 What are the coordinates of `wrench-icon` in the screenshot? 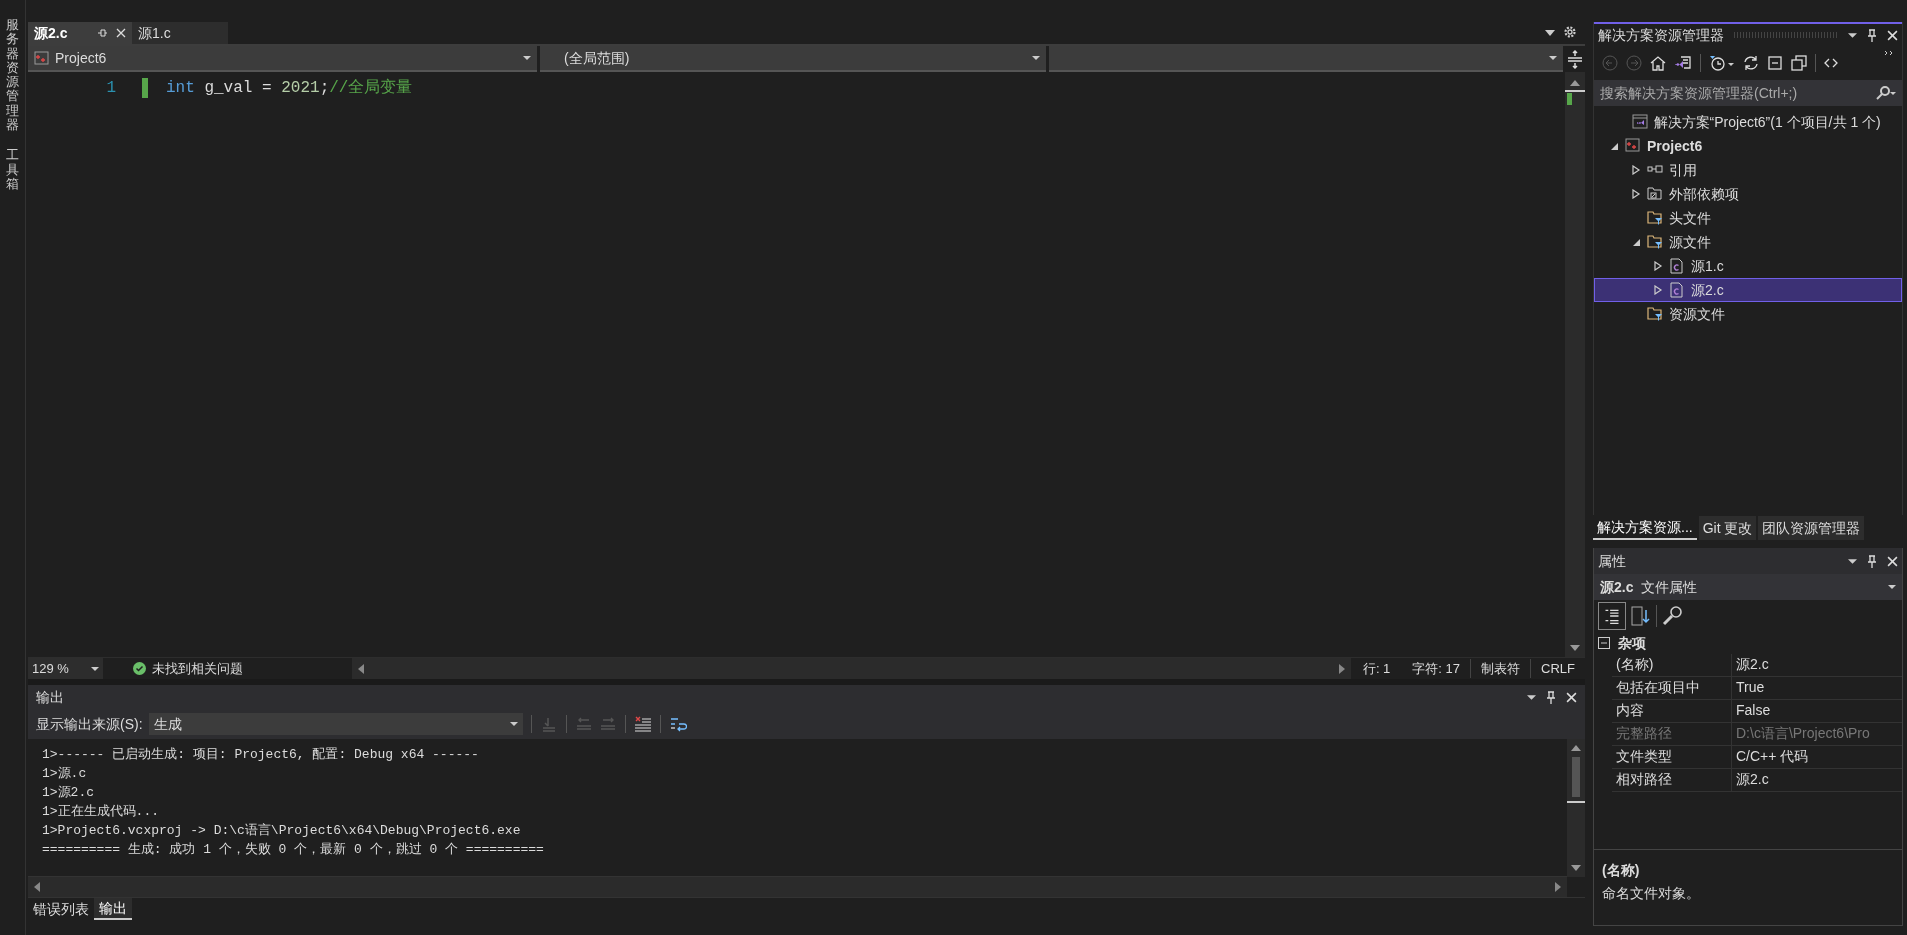 It's located at (1672, 616).